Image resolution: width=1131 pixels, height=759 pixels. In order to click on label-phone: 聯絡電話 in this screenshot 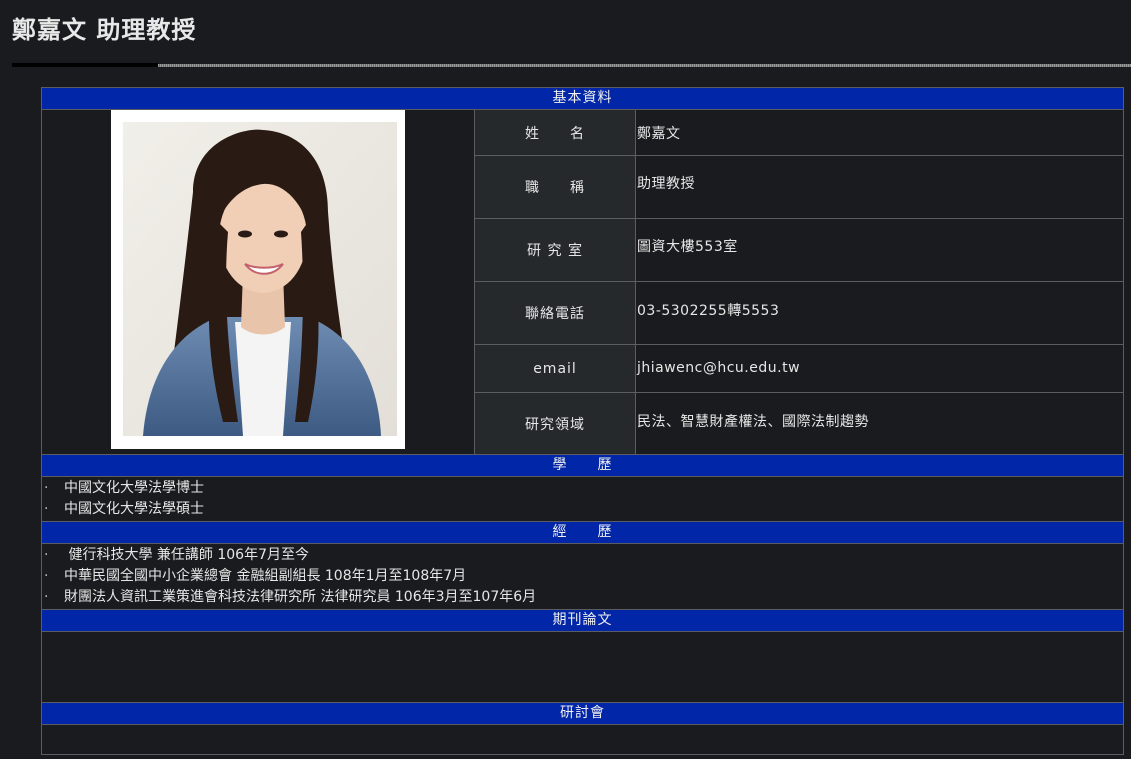, I will do `click(555, 313)`.